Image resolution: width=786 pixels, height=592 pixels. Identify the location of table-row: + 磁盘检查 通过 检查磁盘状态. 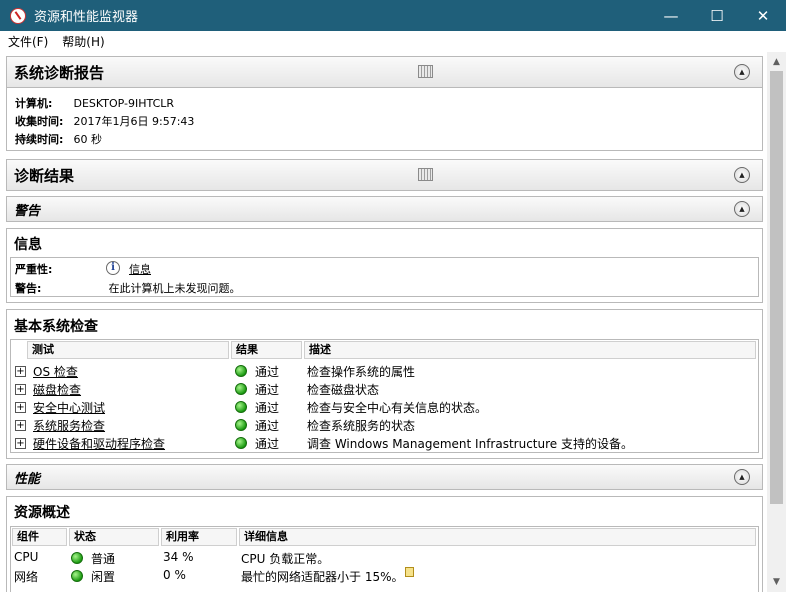
(384, 389).